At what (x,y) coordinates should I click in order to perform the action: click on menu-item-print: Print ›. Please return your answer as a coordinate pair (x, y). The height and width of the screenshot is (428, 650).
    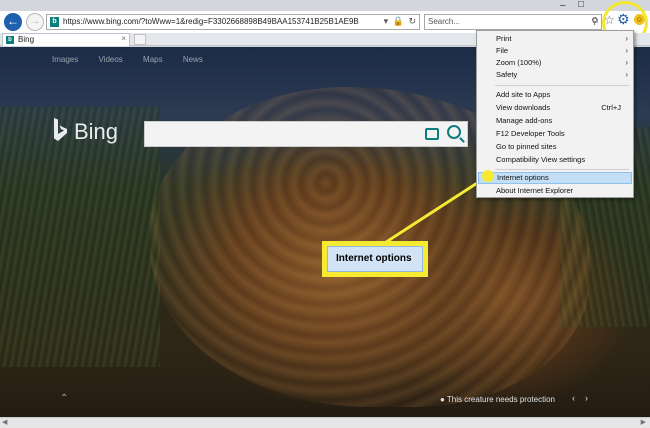
    Looking at the image, I should click on (555, 39).